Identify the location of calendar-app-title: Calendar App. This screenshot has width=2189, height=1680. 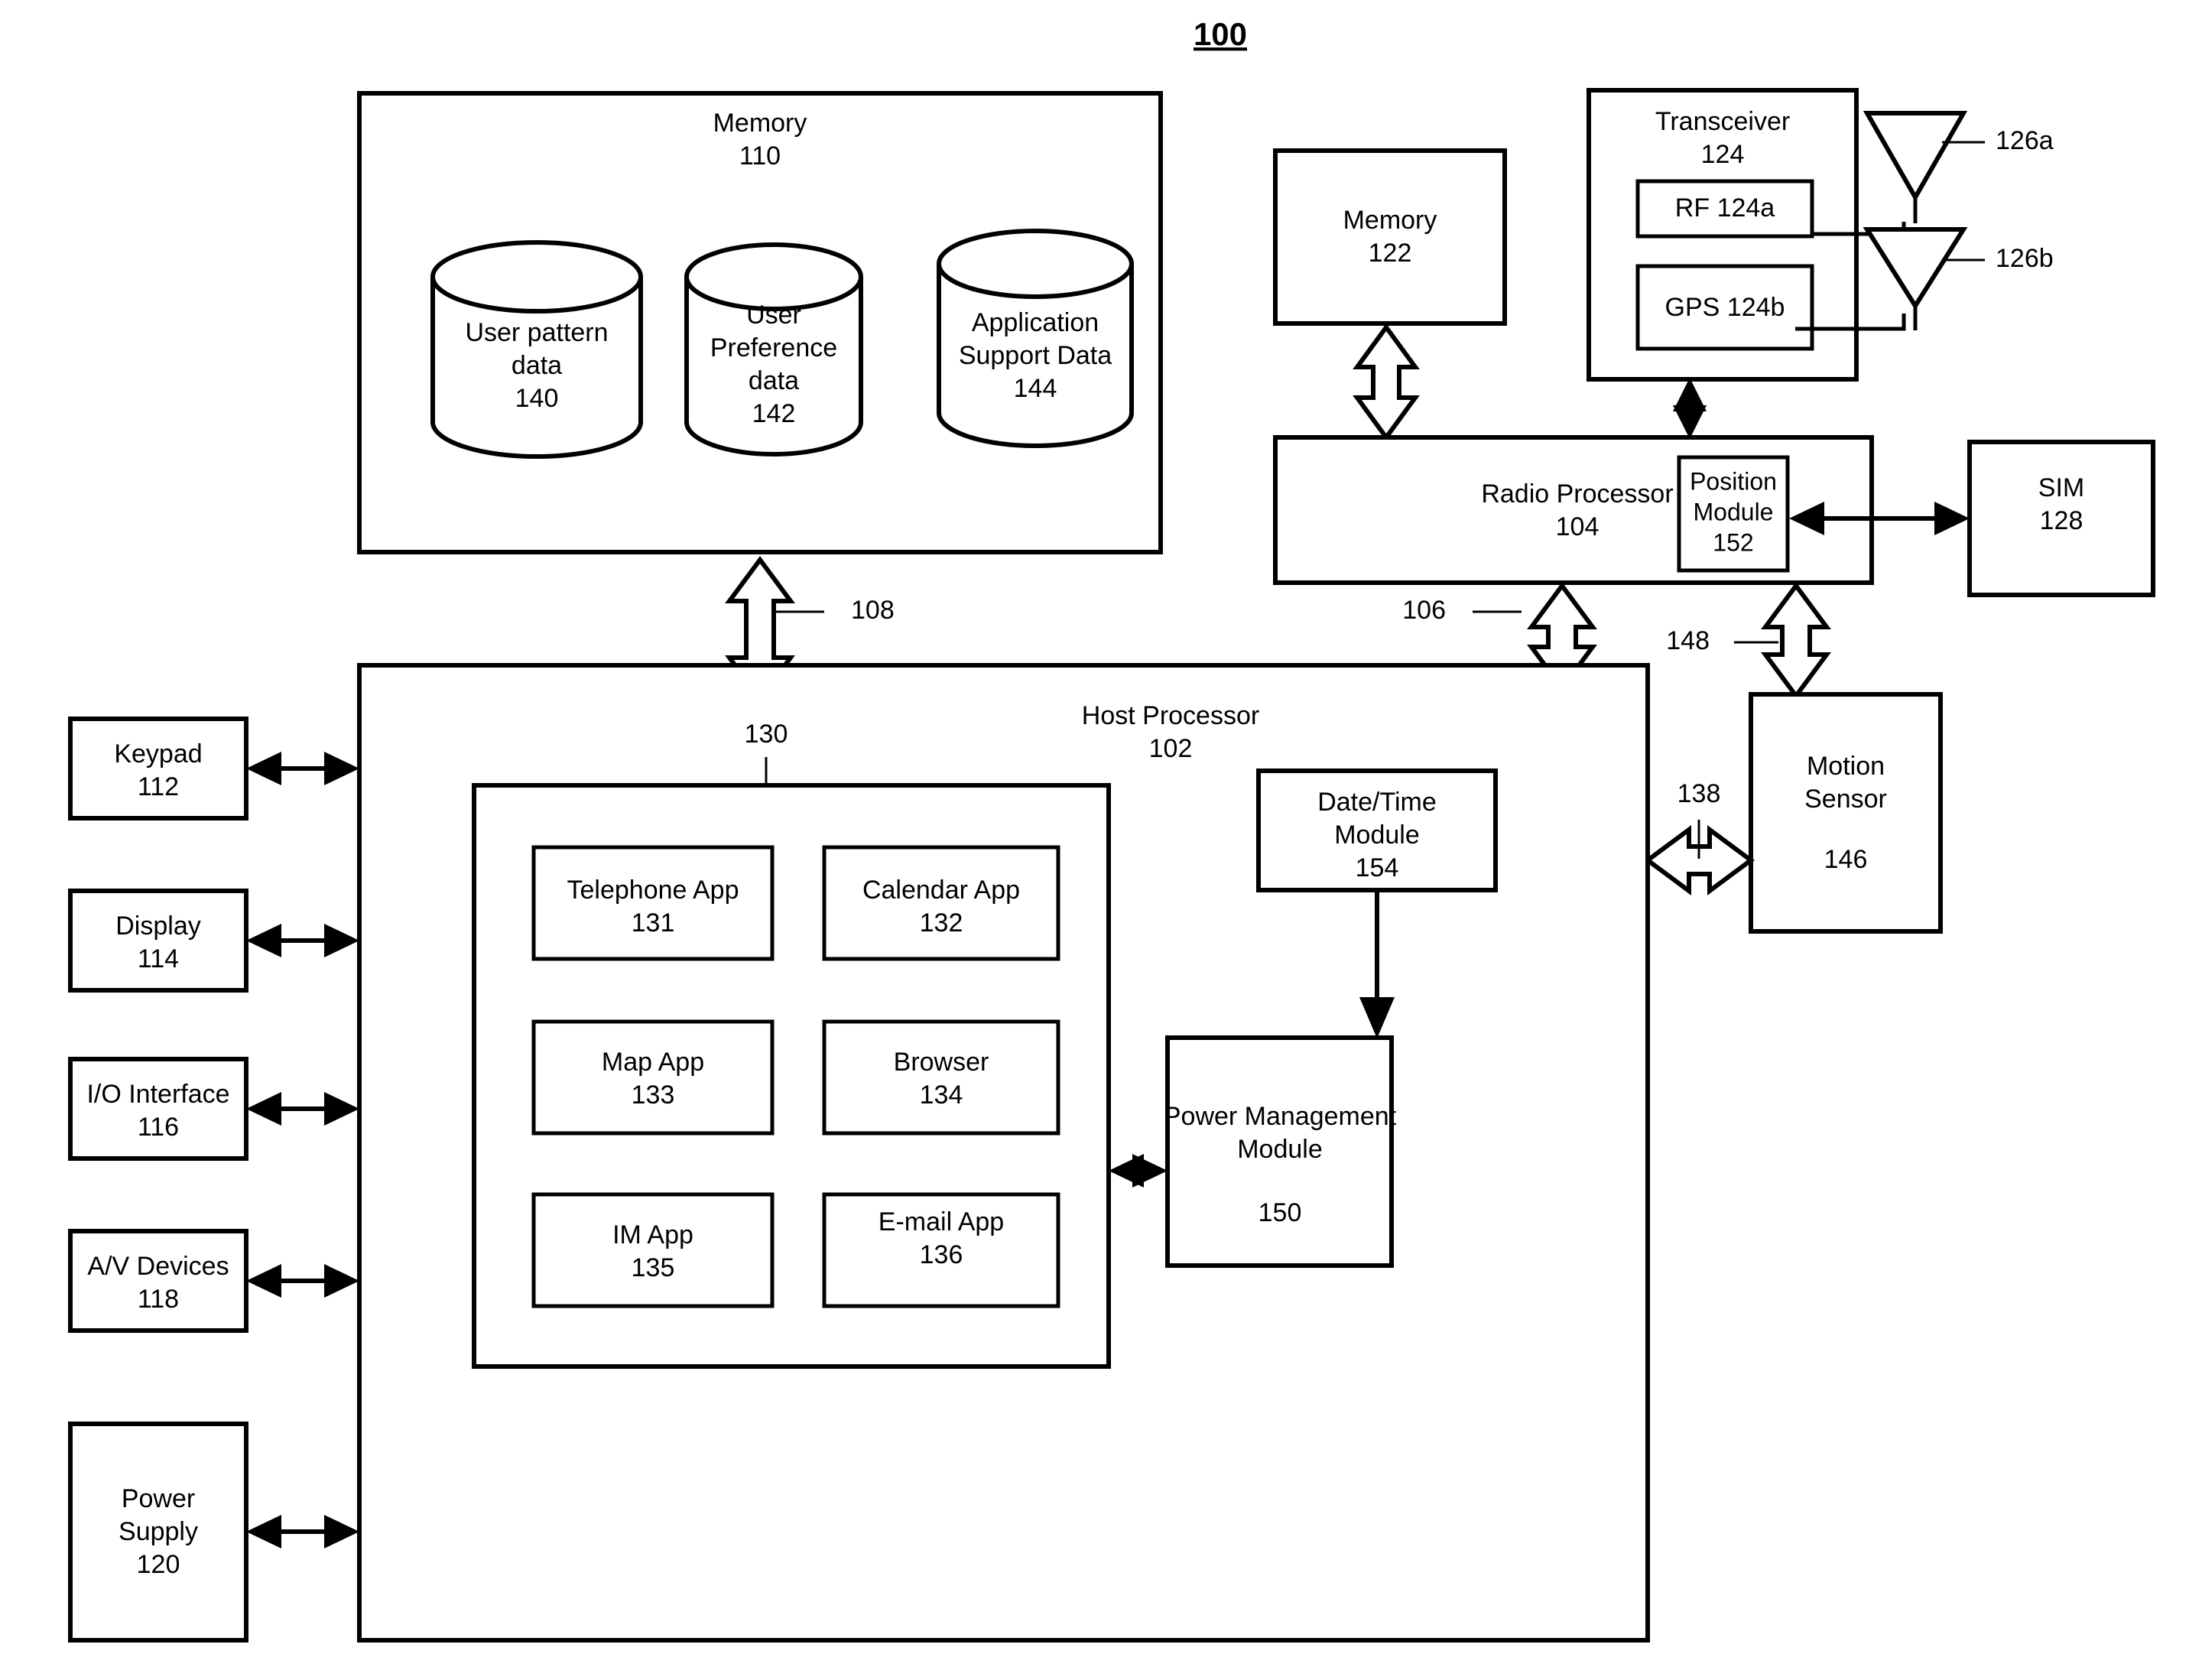
(941, 890).